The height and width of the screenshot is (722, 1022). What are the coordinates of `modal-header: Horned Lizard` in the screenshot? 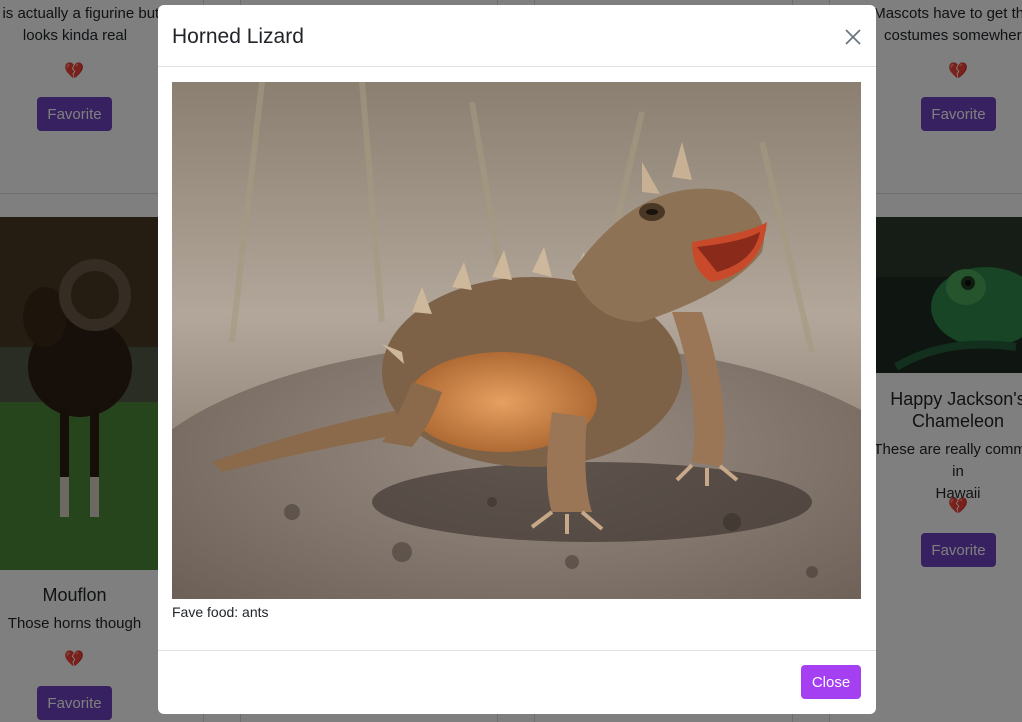 It's located at (517, 36).